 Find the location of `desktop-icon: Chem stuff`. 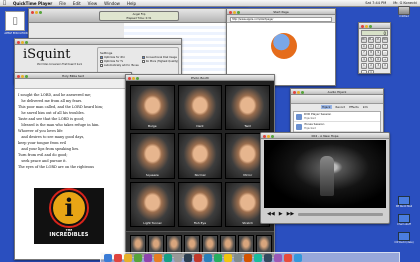

desktop-icon: Chem stuff is located at coordinates (404, 220).